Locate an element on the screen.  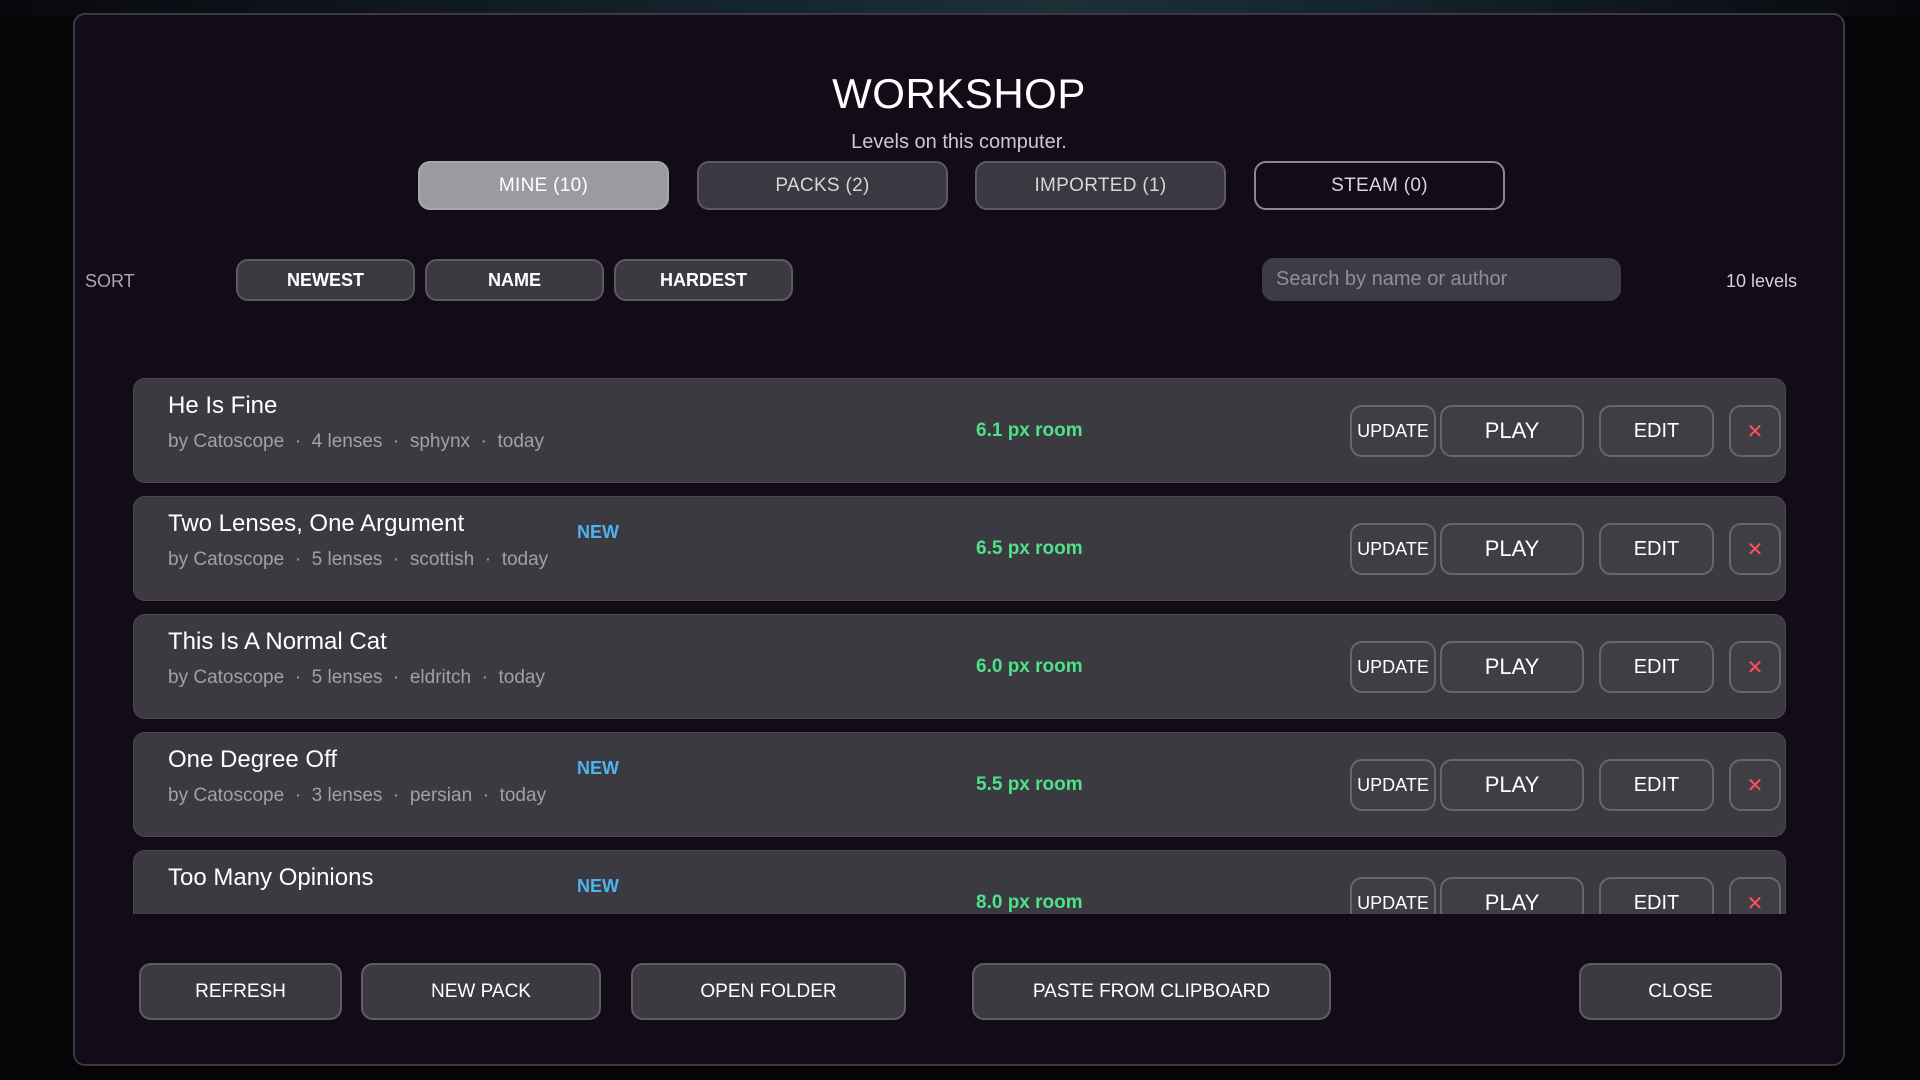
level-count: 10 levels is located at coordinates (1761, 281).